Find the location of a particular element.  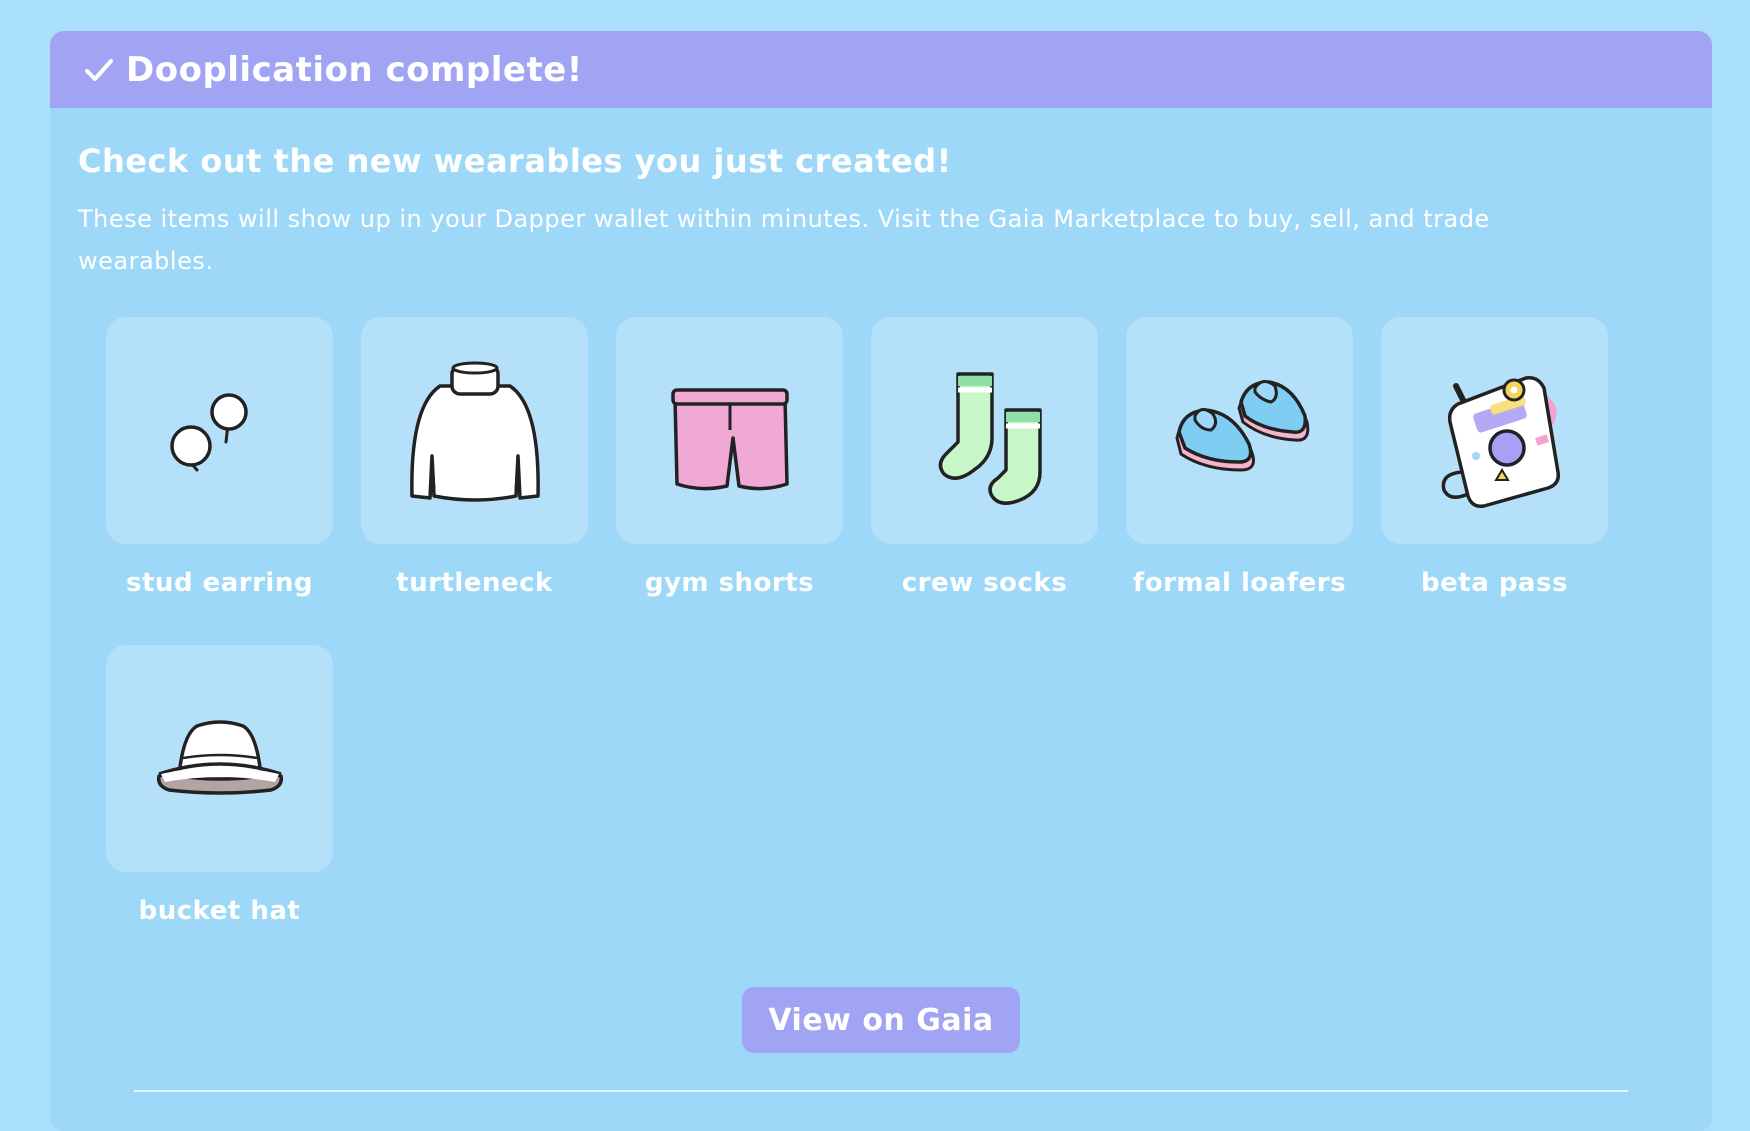

banner-title: Dooplication complete! is located at coordinates (354, 69).